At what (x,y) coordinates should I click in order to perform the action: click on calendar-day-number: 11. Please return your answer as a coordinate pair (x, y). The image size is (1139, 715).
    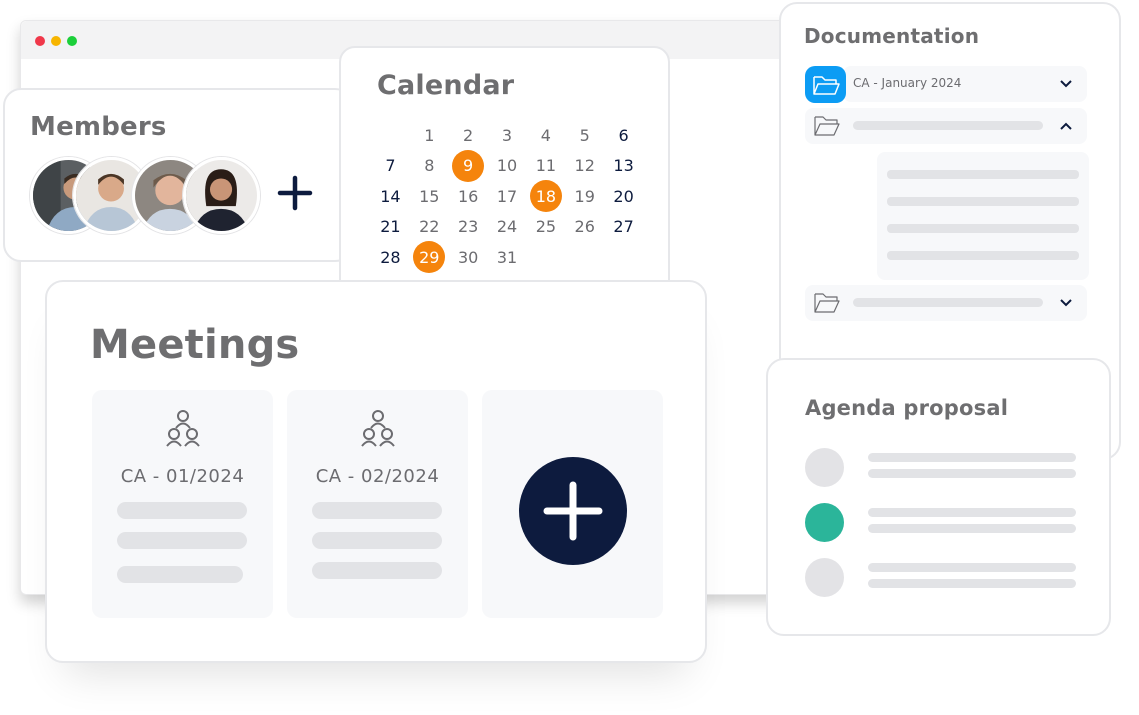
    Looking at the image, I should click on (546, 165).